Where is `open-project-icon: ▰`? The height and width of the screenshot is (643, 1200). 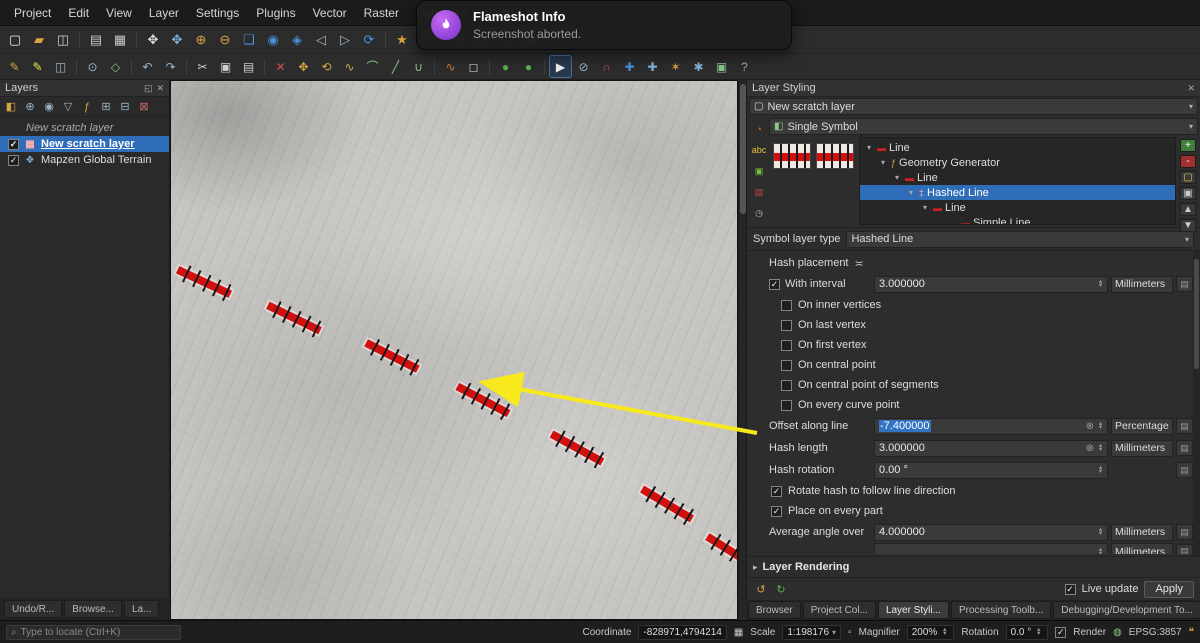 open-project-icon: ▰ is located at coordinates (39, 40).